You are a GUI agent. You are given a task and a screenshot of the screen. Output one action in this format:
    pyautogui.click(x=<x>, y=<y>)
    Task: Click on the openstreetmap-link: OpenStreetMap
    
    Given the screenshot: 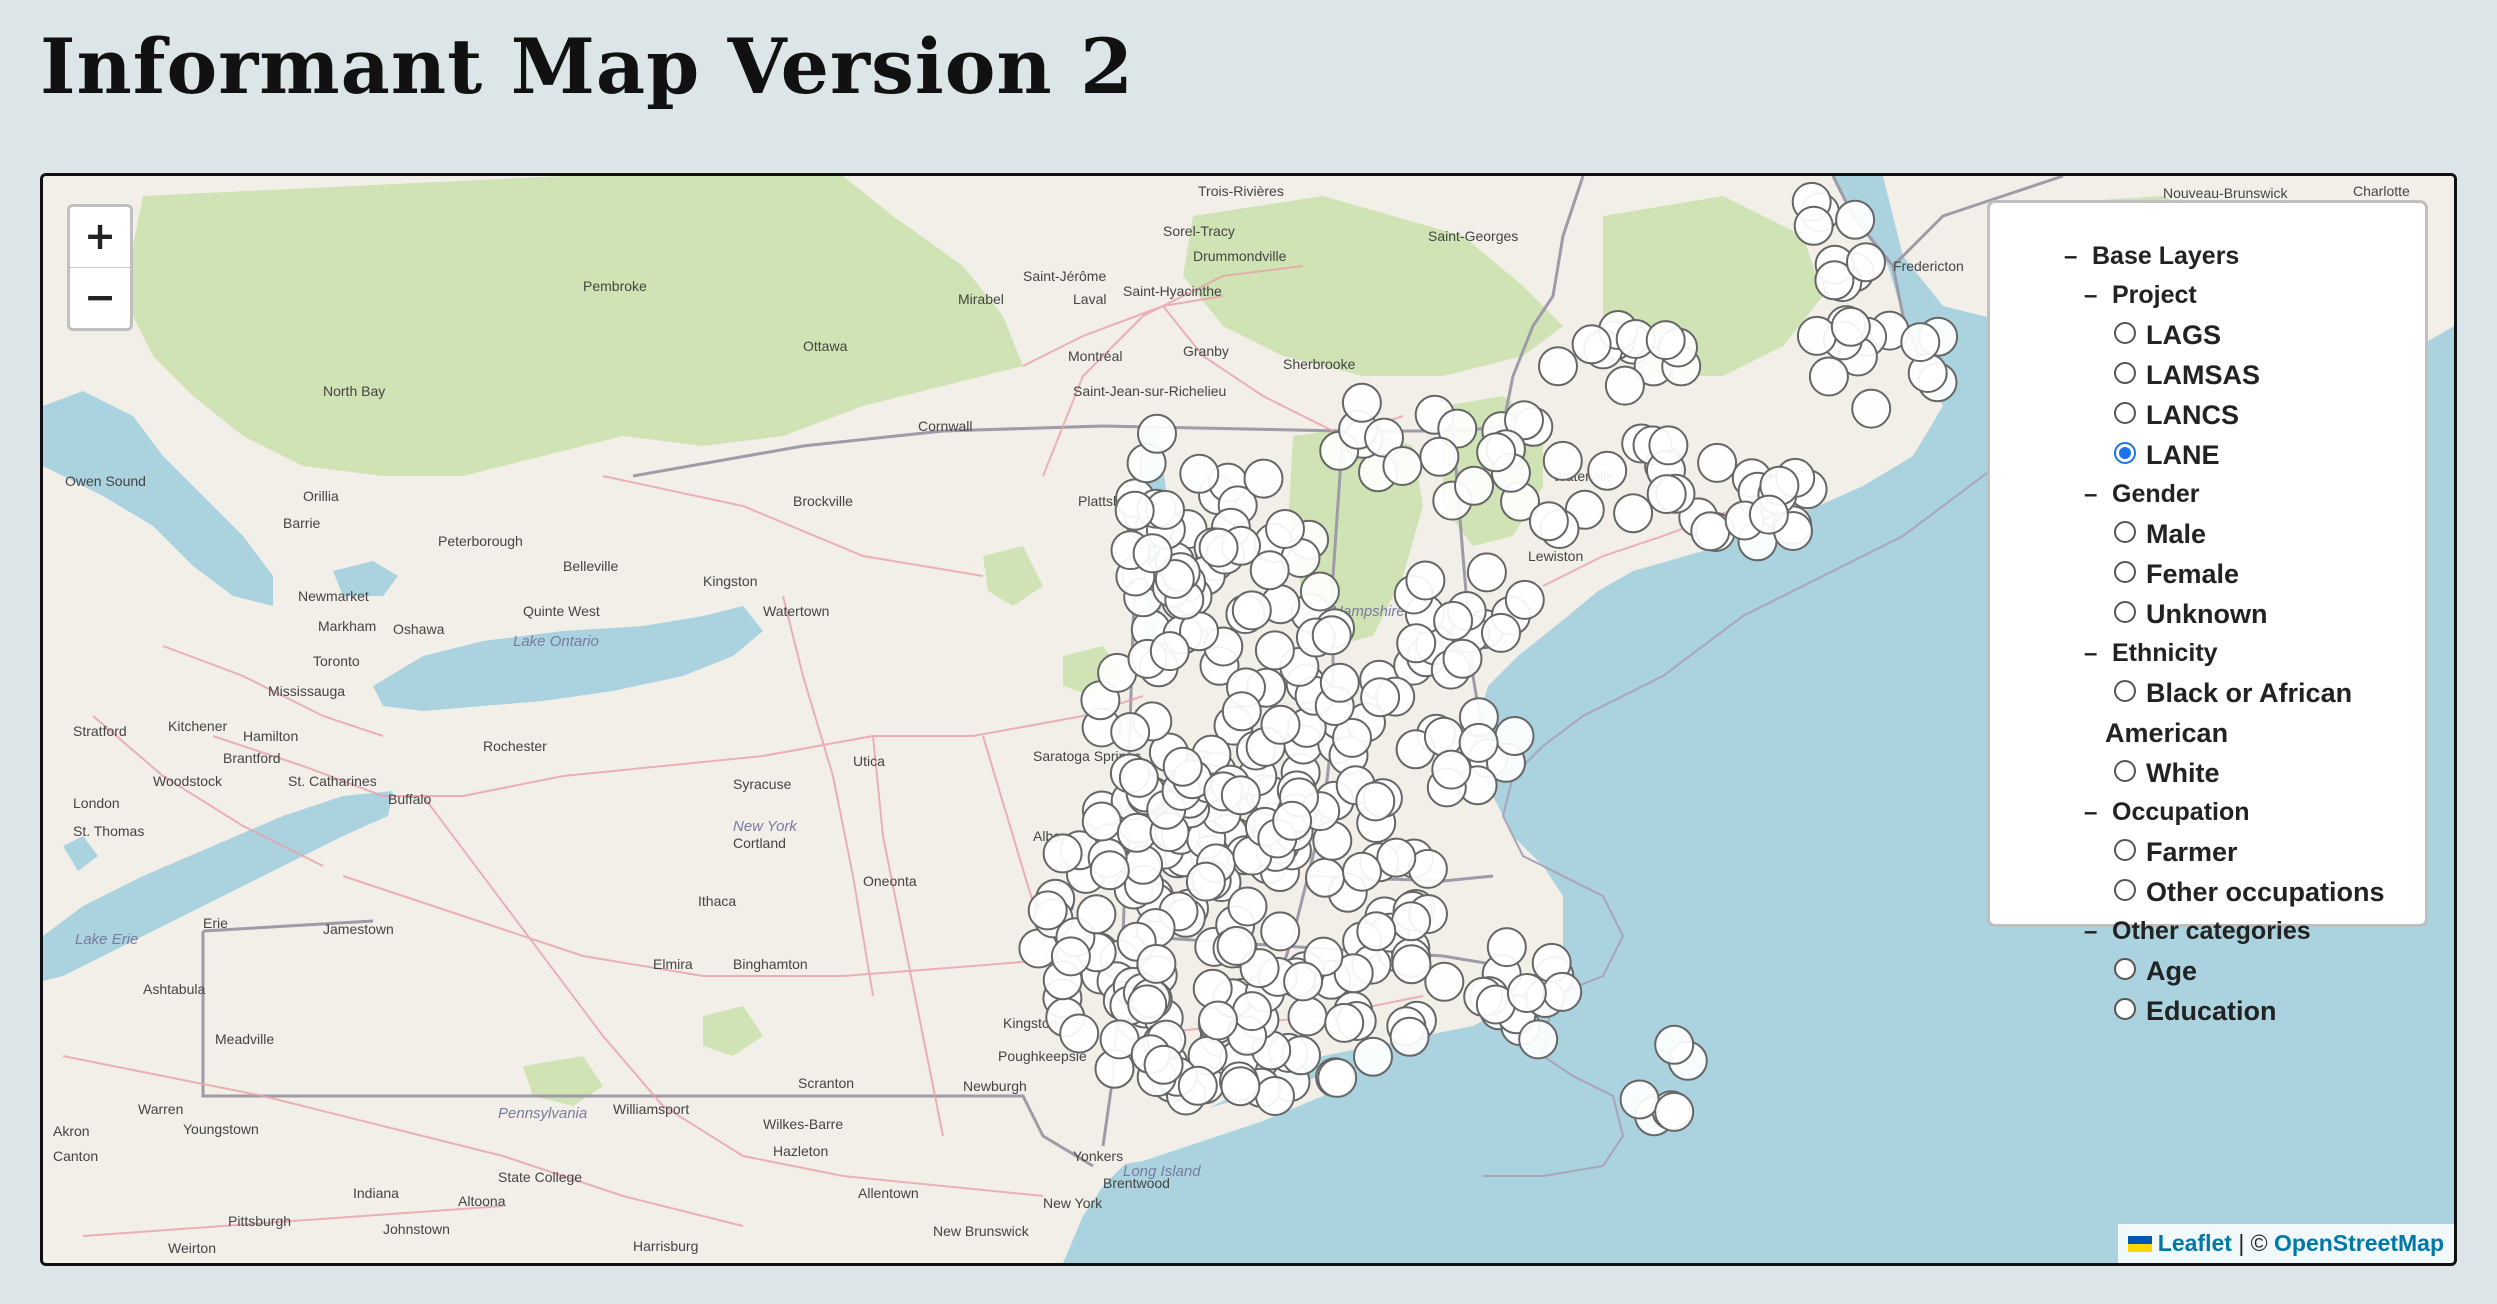 What is the action you would take?
    pyautogui.click(x=2359, y=1243)
    